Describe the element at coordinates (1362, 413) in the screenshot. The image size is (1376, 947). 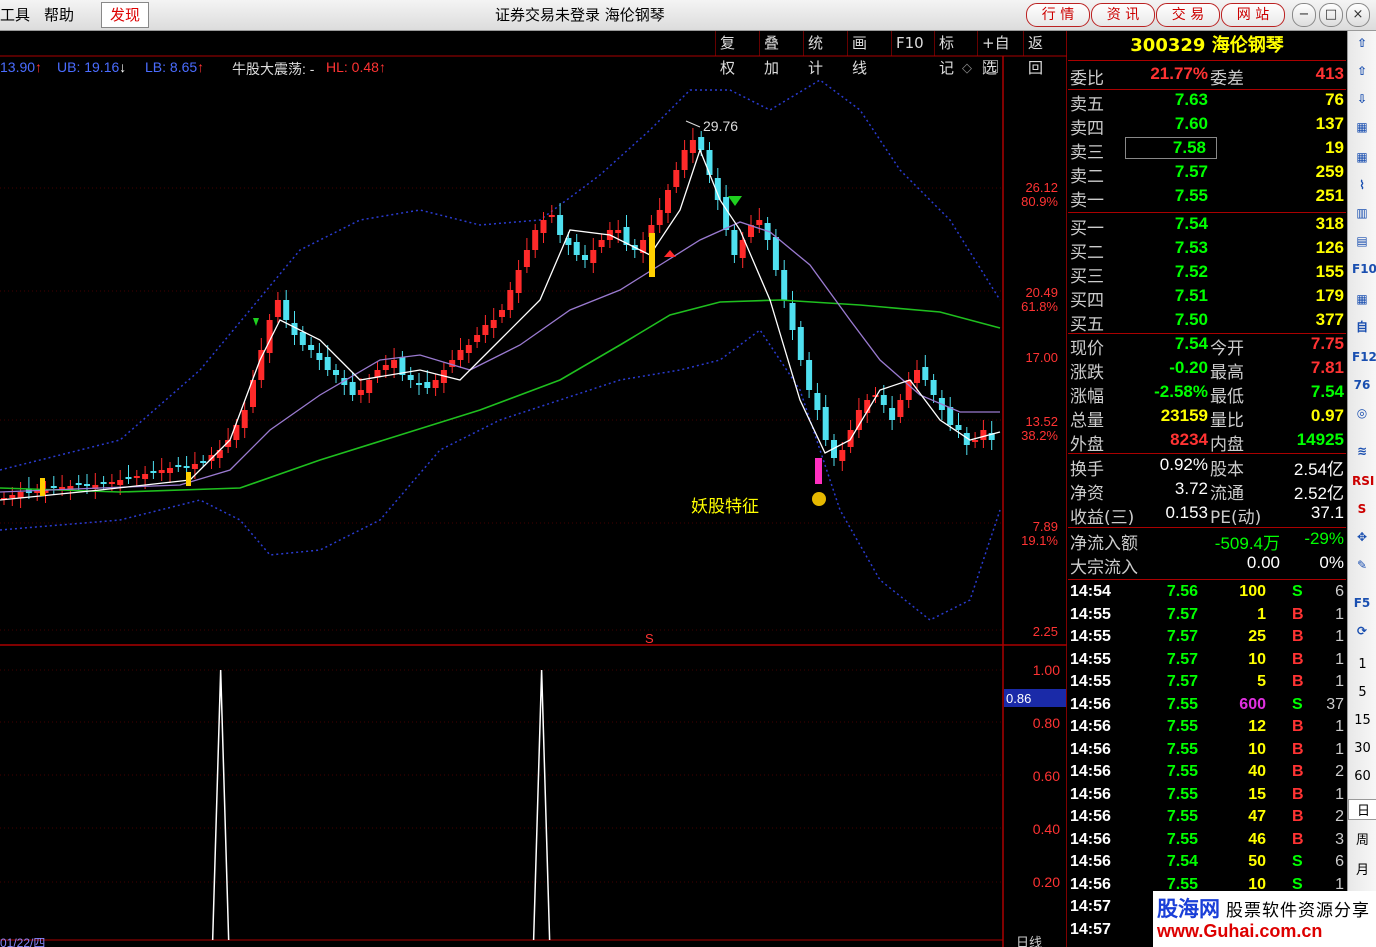
I see `side-tool-icon: ◎` at that location.